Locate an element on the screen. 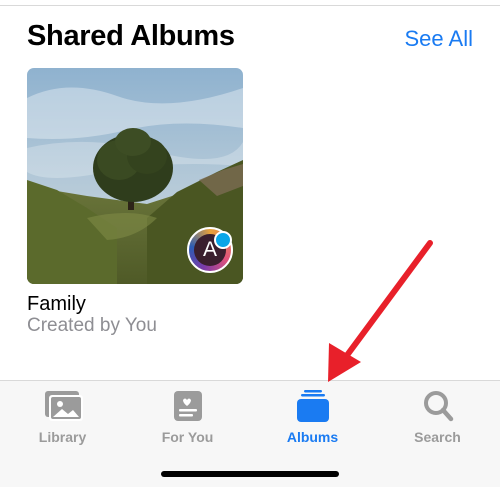  tab-label-search: Search is located at coordinates (437, 437).